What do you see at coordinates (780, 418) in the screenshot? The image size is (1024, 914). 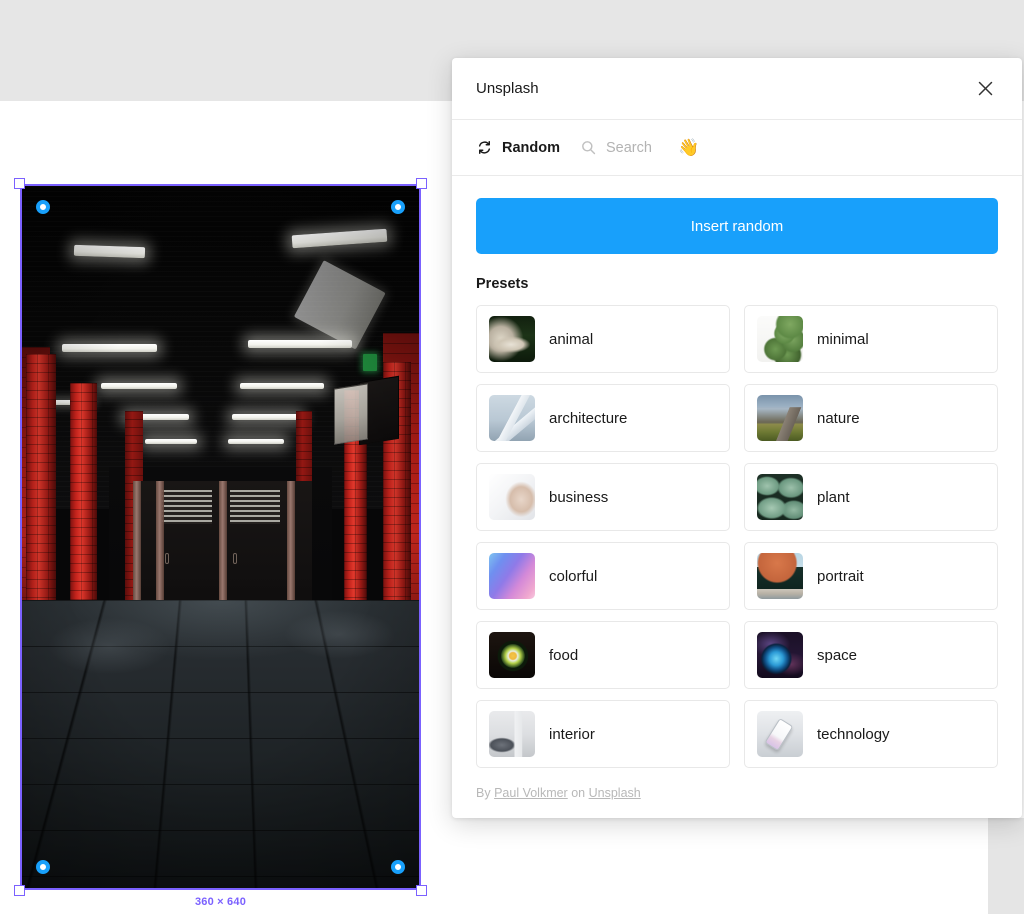 I see `preset-thumbnail-nature` at bounding box center [780, 418].